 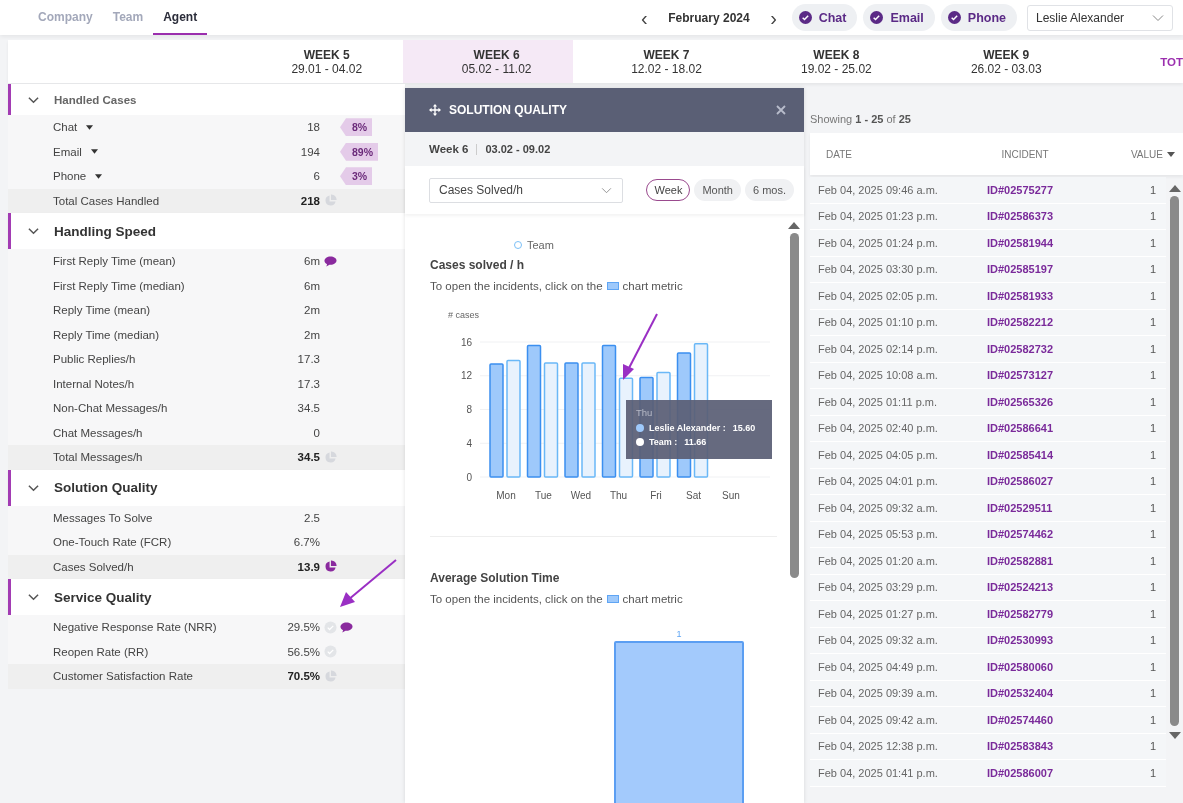 What do you see at coordinates (644, 412) in the screenshot?
I see `tooltip-title: Thu` at bounding box center [644, 412].